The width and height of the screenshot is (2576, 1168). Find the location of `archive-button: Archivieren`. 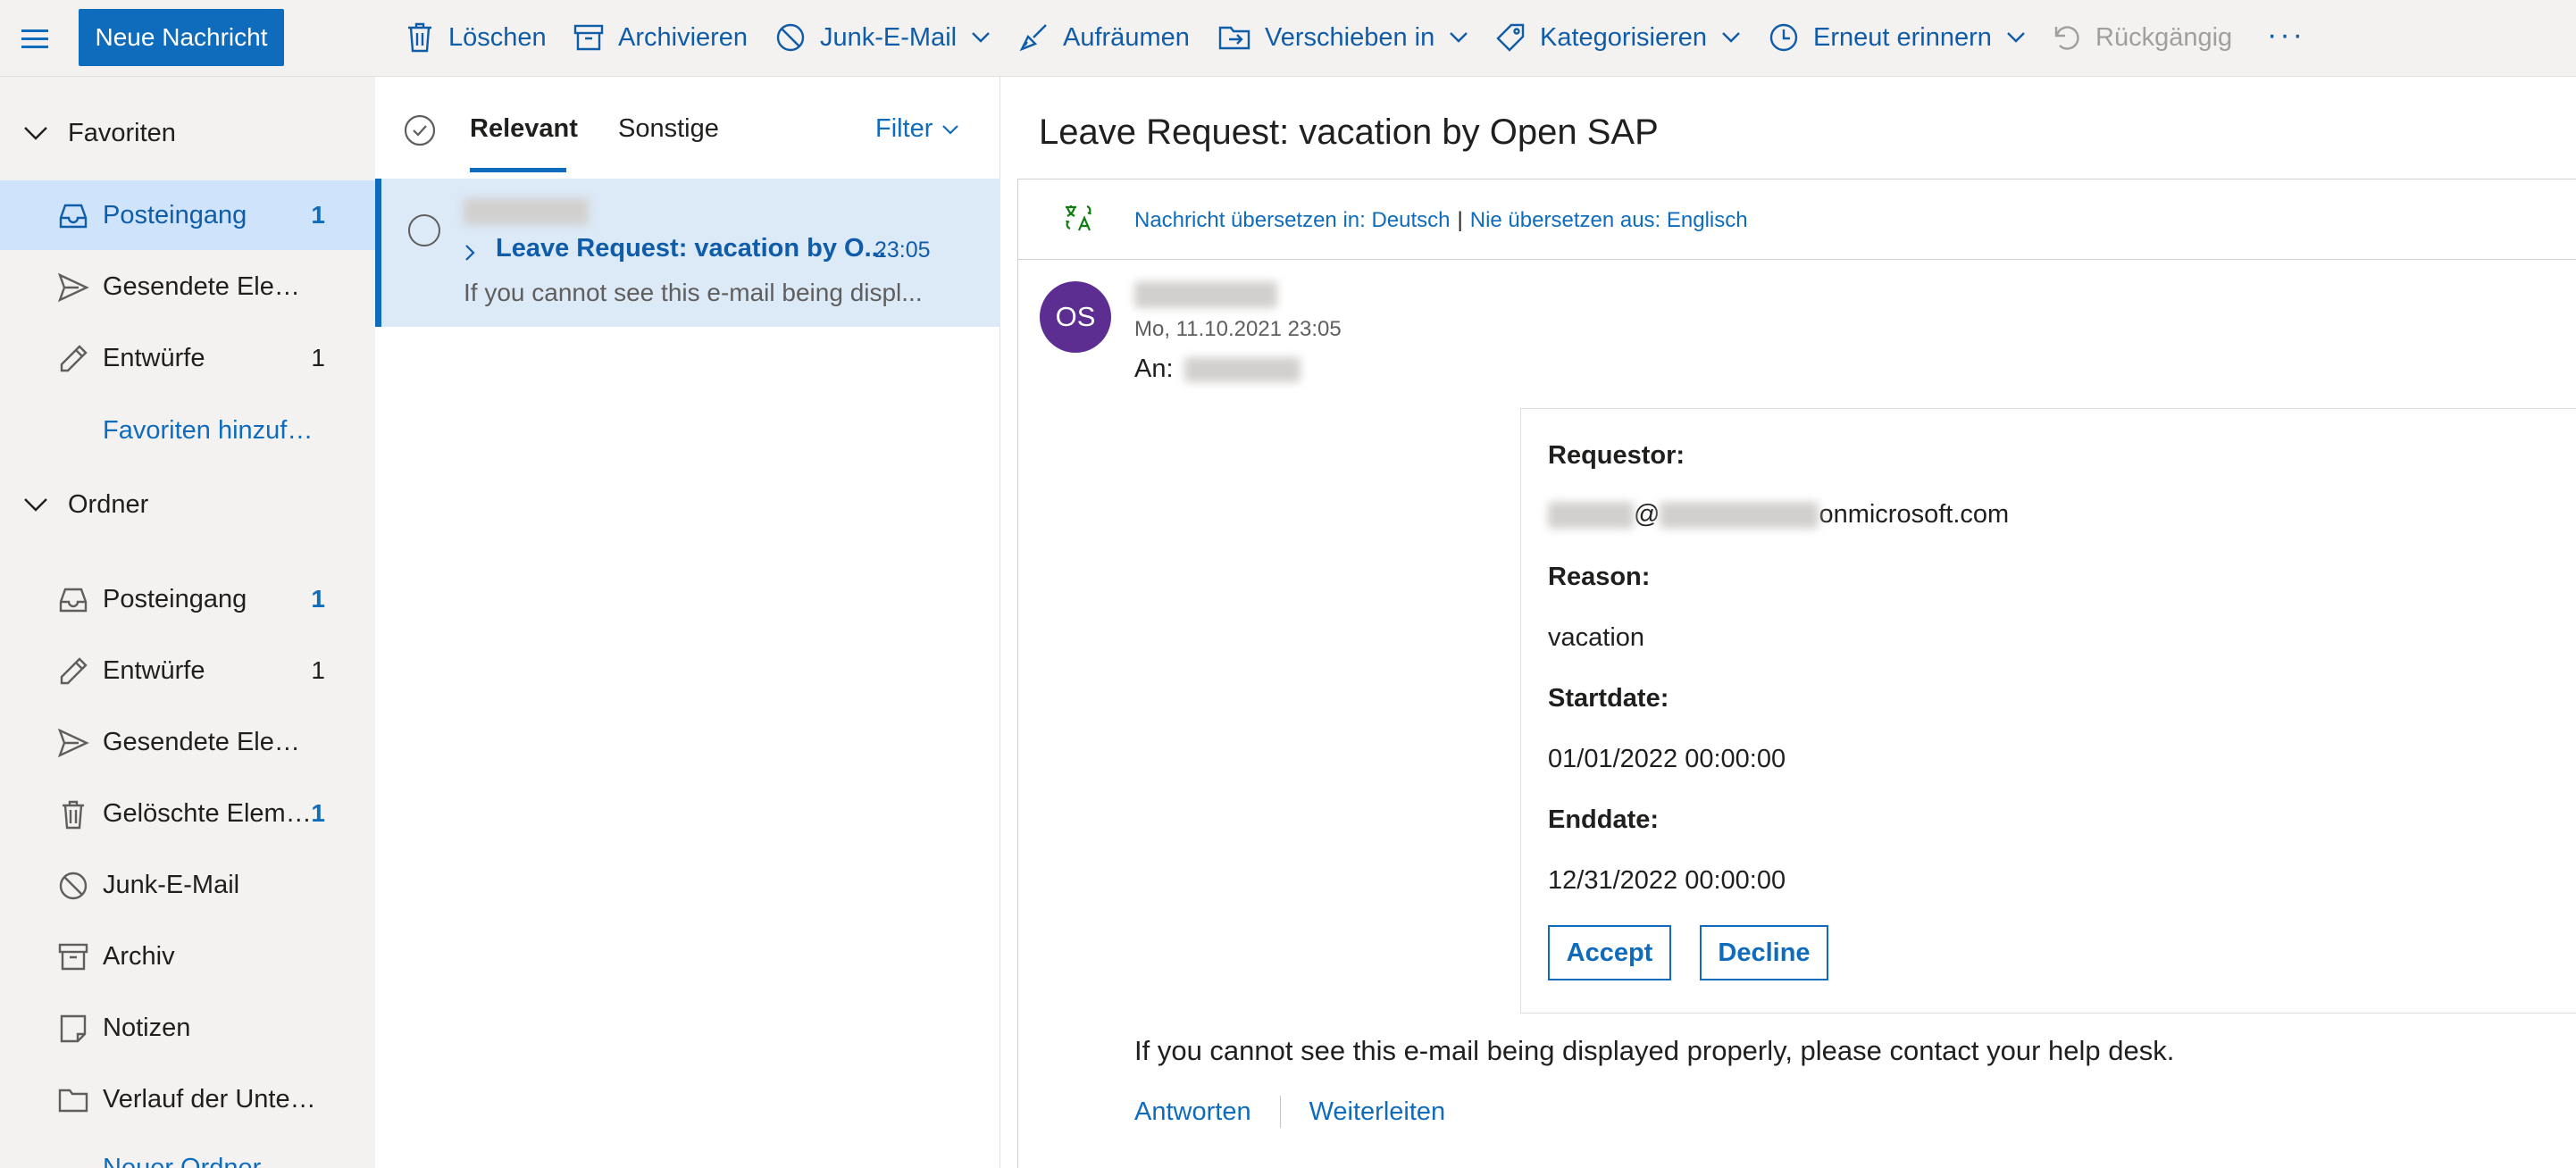

archive-button: Archivieren is located at coordinates (661, 37).